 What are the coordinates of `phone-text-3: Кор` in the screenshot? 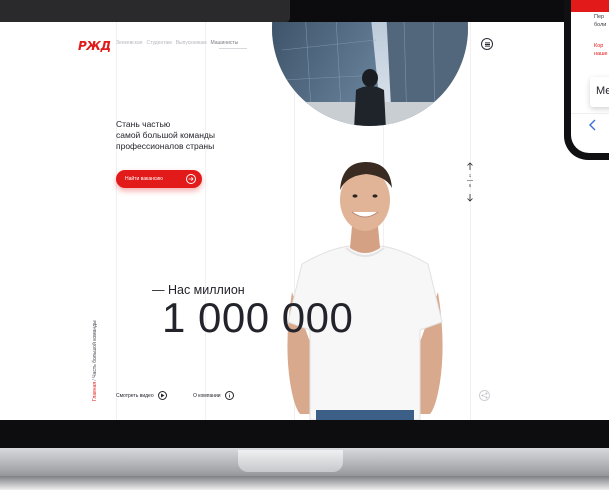 It's located at (599, 46).